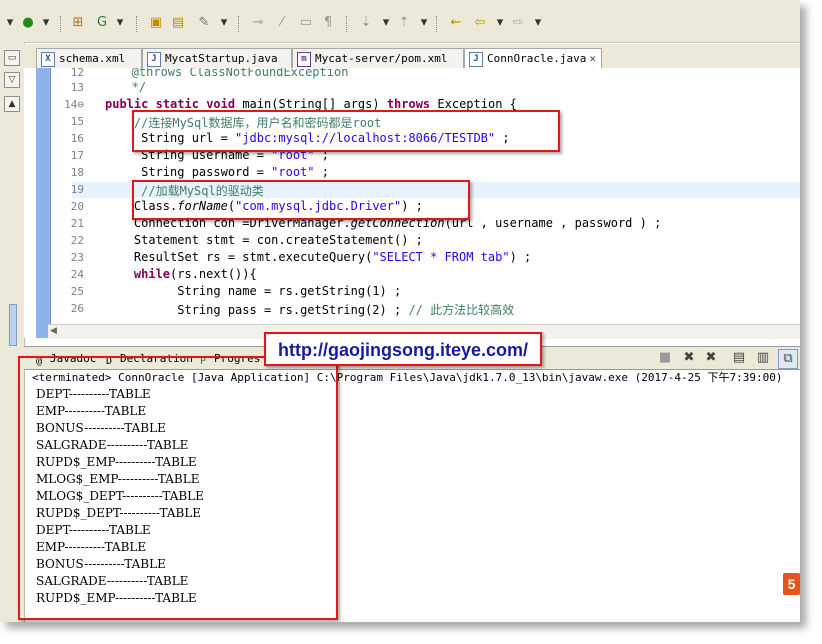 The height and width of the screenshot is (644, 822). Describe the element at coordinates (304, 59) in the screenshot. I see `maven-file-icon: m` at that location.